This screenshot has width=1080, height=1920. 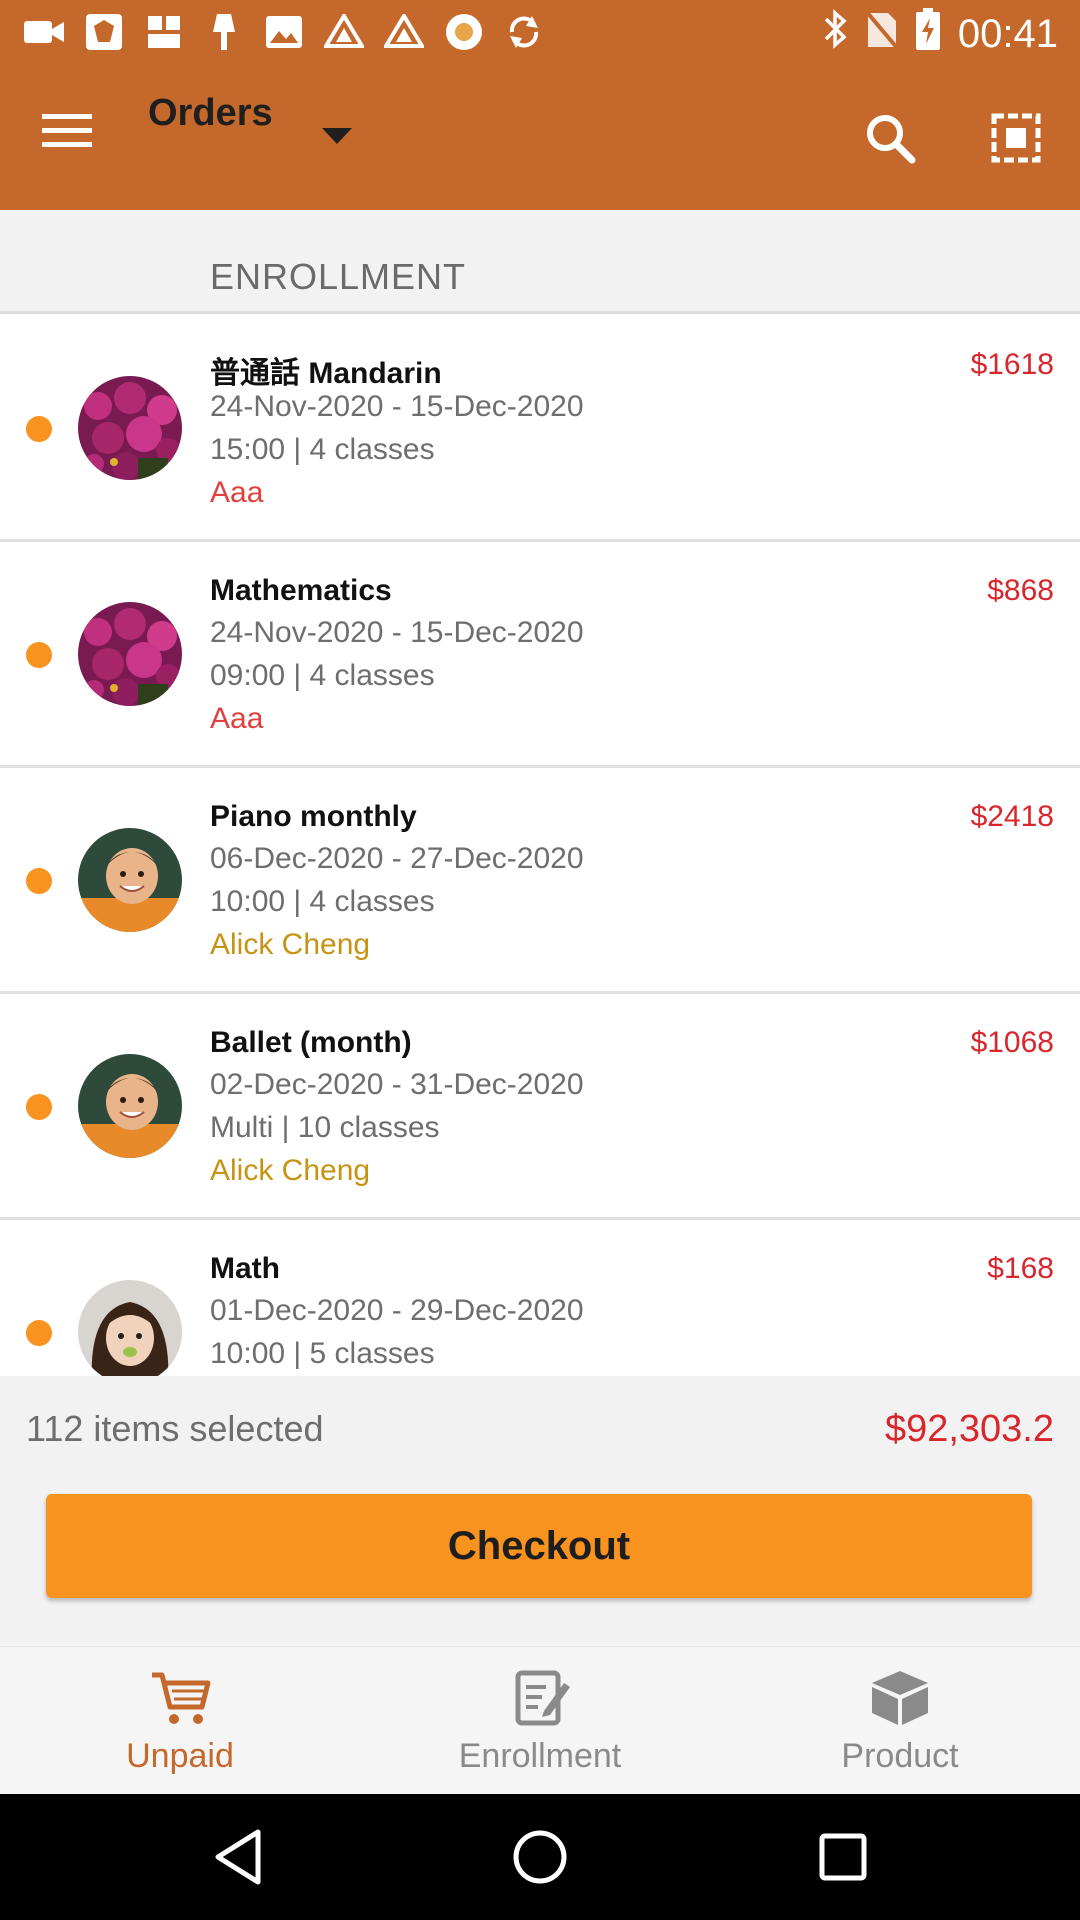 I want to click on battery-charging-icon, so click(x=927, y=34).